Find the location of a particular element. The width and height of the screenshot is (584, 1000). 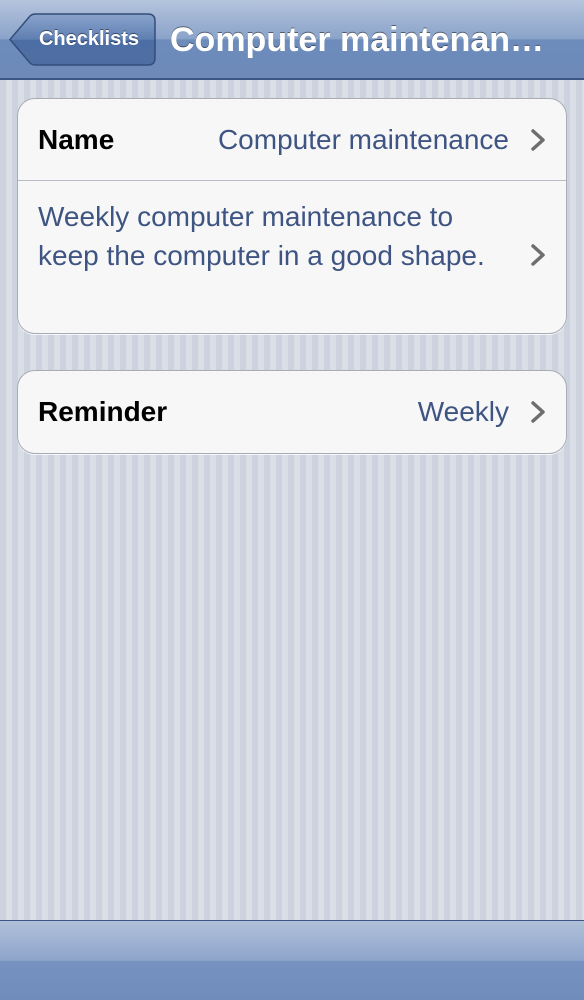

name-value: Computer maintenance is located at coordinates (363, 139).